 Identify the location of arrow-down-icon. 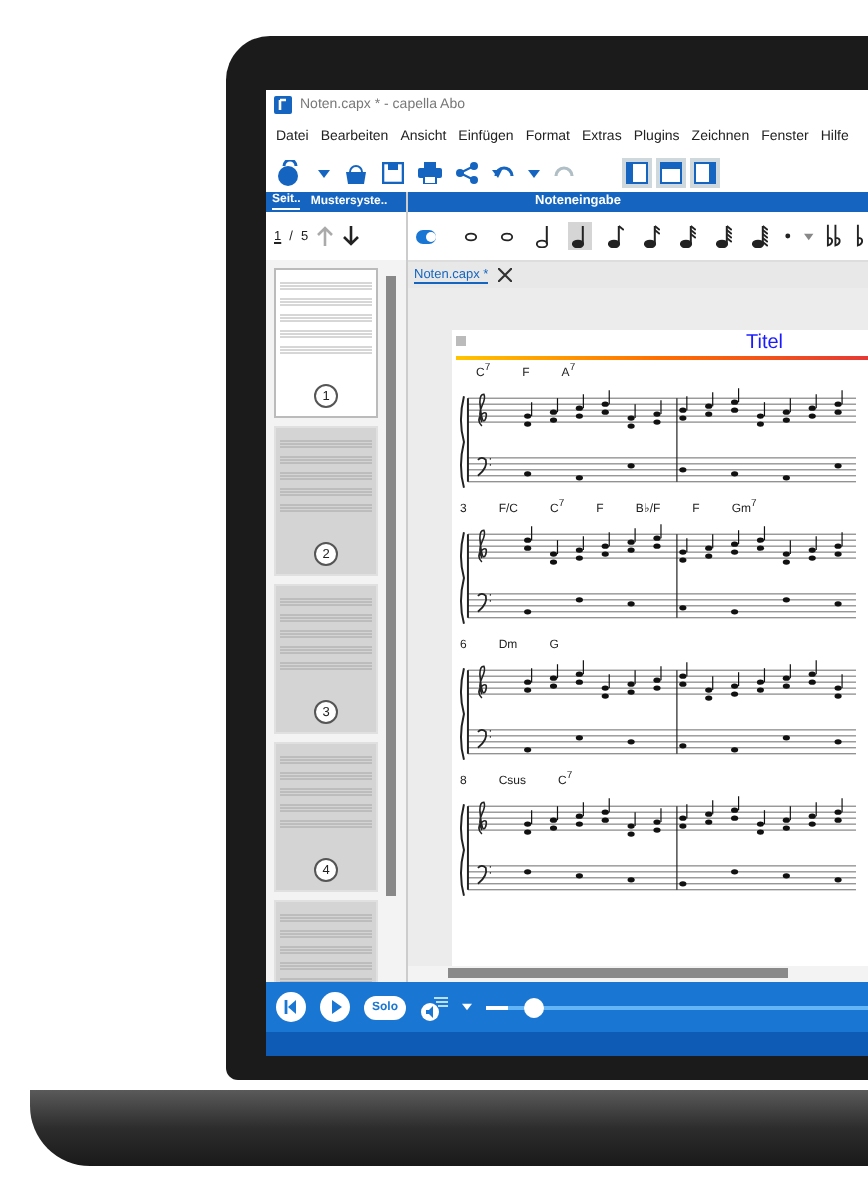
(351, 236).